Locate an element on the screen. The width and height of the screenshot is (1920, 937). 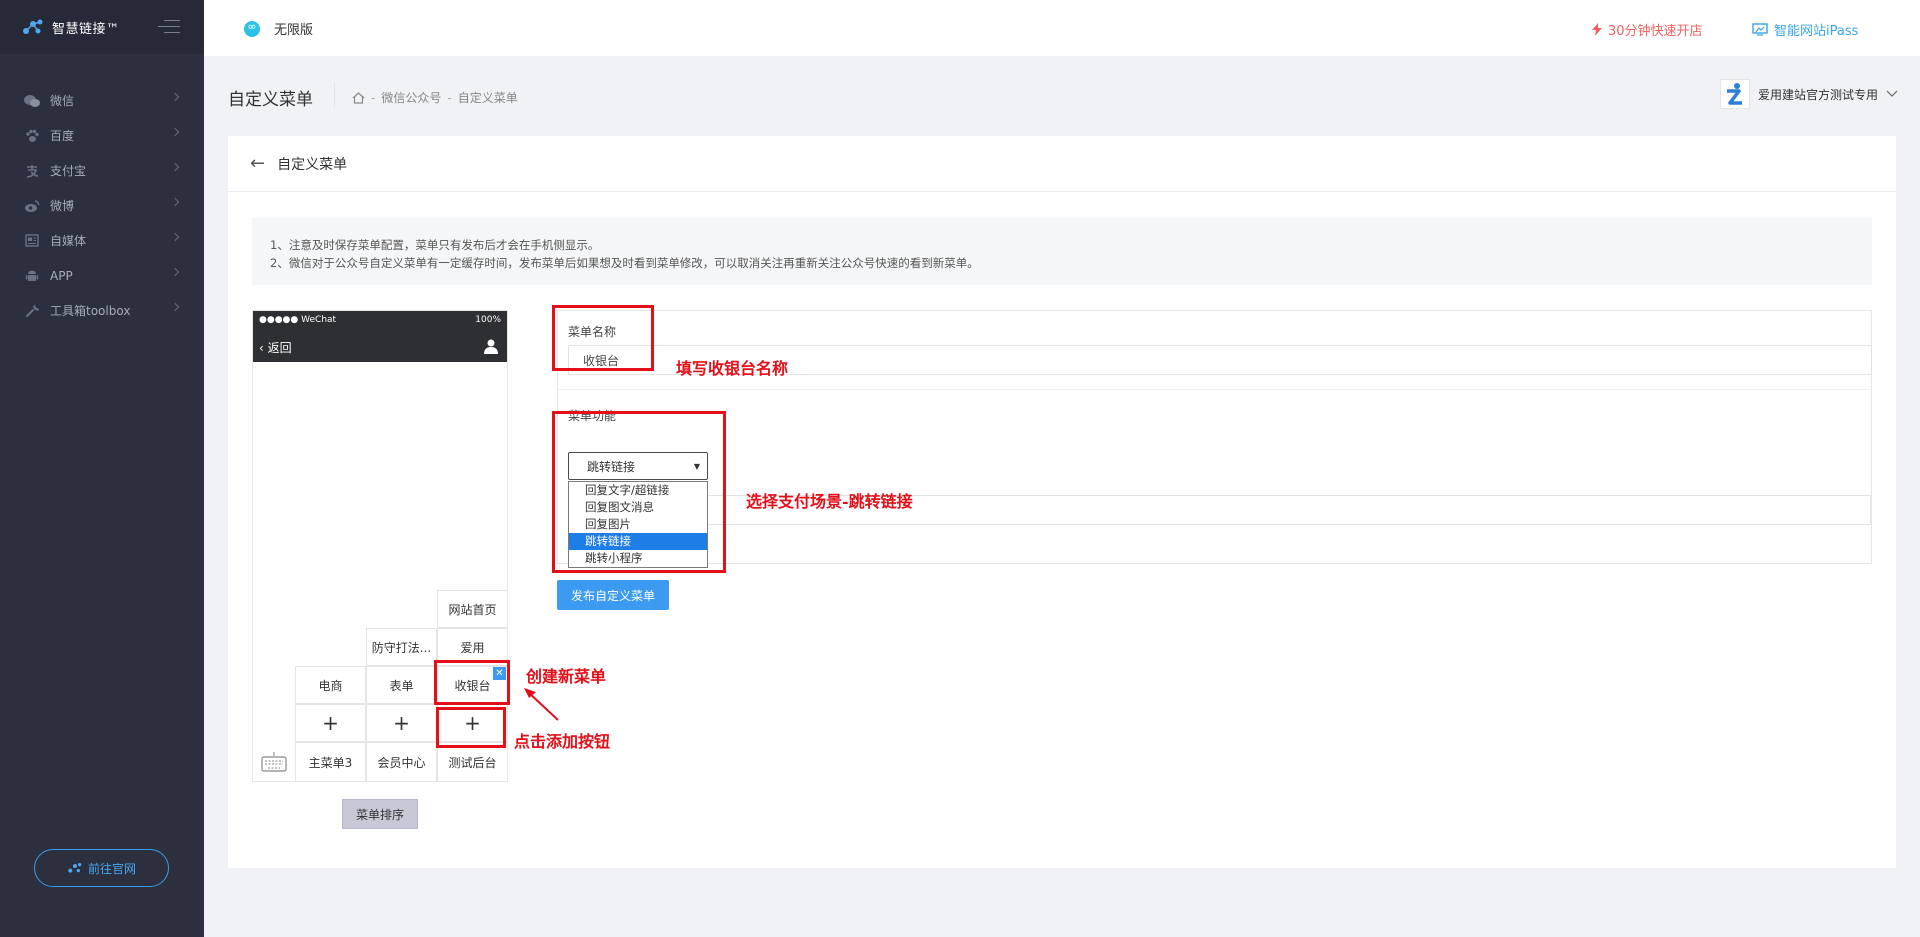
sidebar-item-toolbox: 工具箱toolbox is located at coordinates (102, 310).